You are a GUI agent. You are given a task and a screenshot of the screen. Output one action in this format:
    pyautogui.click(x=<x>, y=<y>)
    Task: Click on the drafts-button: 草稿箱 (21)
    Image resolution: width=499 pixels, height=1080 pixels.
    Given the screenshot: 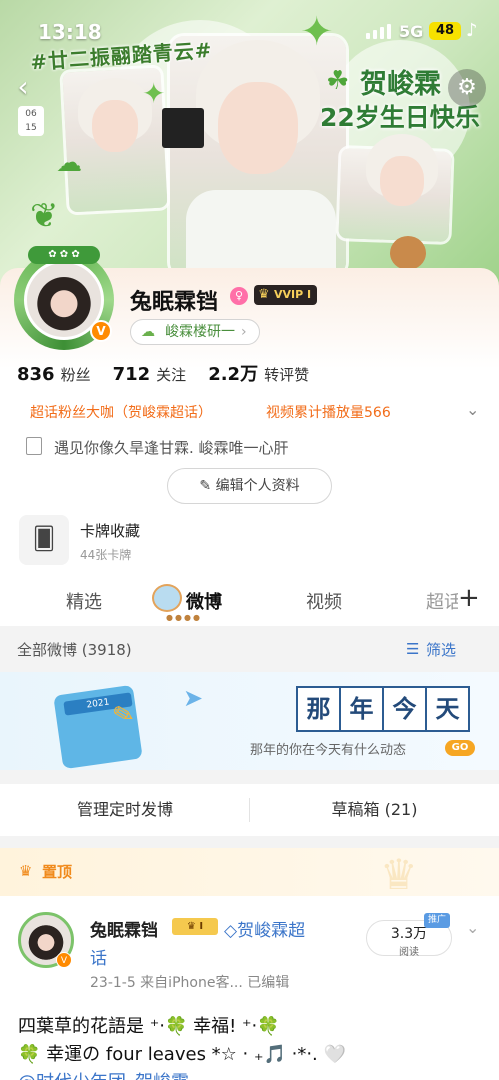 What is the action you would take?
    pyautogui.click(x=374, y=810)
    